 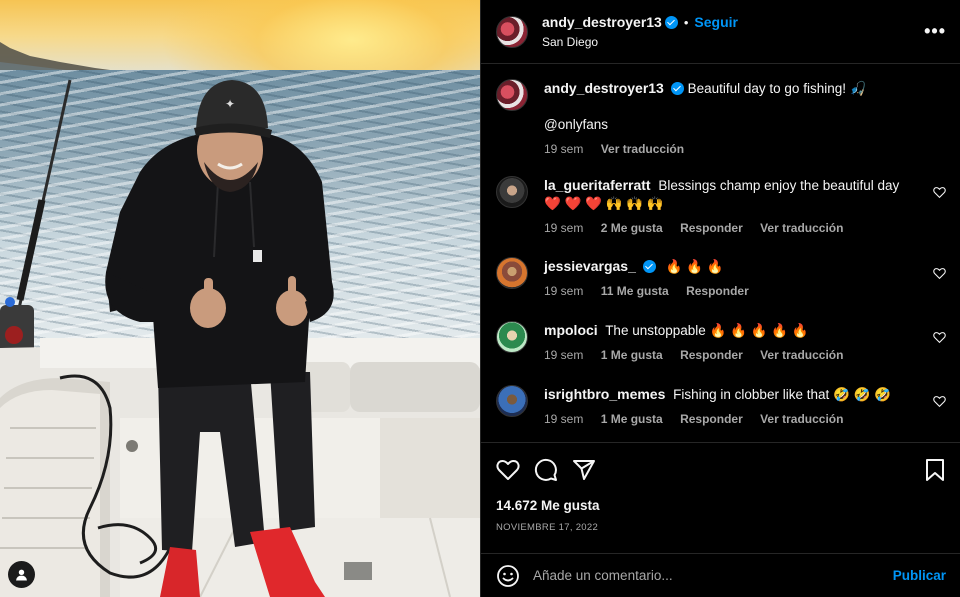 What do you see at coordinates (635, 291) in the screenshot?
I see `comment-likes: 11 Me gusta` at bounding box center [635, 291].